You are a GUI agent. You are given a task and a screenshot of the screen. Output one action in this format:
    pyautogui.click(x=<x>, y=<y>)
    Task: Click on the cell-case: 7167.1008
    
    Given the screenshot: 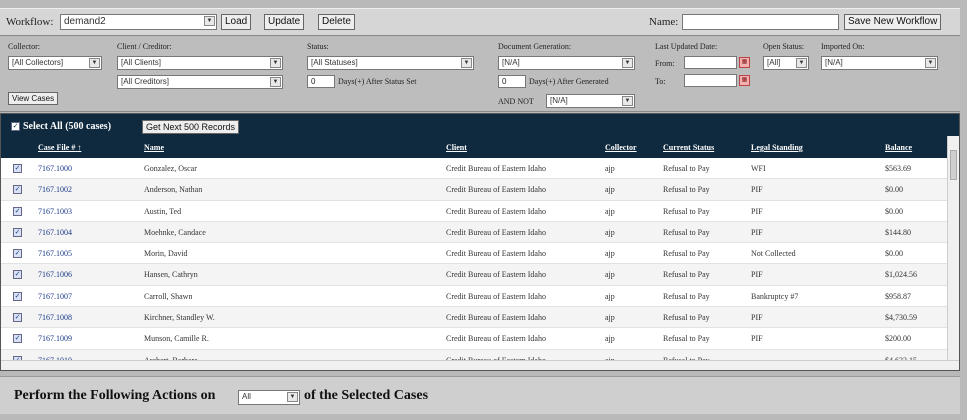 What is the action you would take?
    pyautogui.click(x=55, y=317)
    